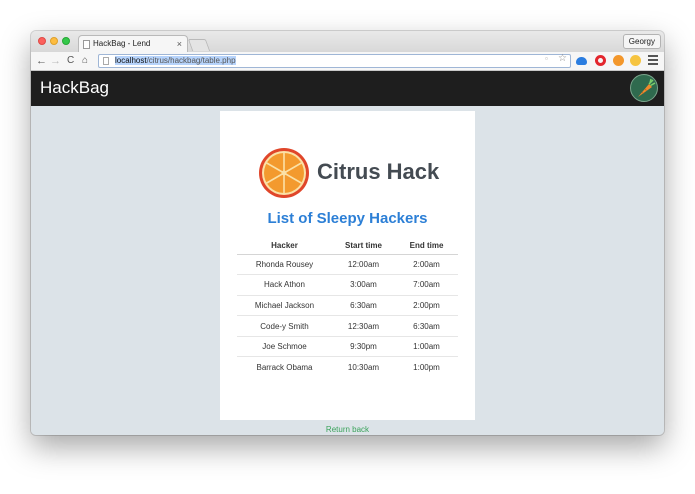  What do you see at coordinates (347, 218) in the screenshot?
I see `page-title: List of Sleepy Hackers` at bounding box center [347, 218].